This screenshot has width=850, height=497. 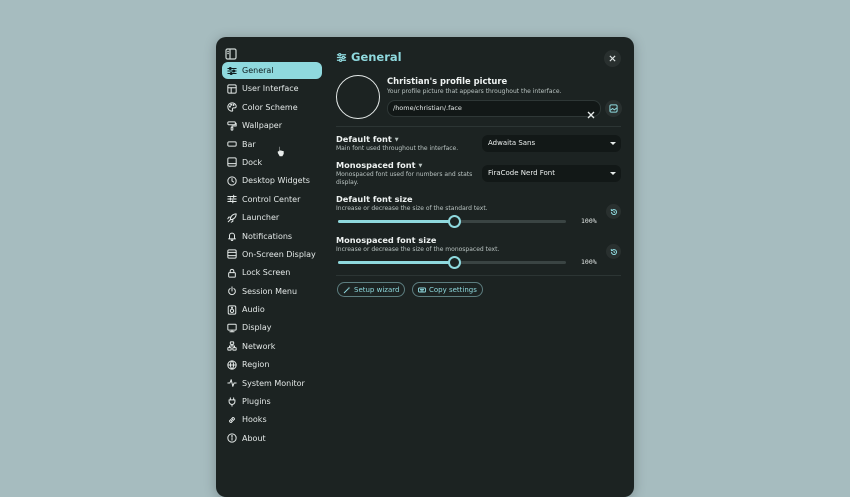 I want to click on sidebar-item-label: Control Center, so click(x=271, y=199).